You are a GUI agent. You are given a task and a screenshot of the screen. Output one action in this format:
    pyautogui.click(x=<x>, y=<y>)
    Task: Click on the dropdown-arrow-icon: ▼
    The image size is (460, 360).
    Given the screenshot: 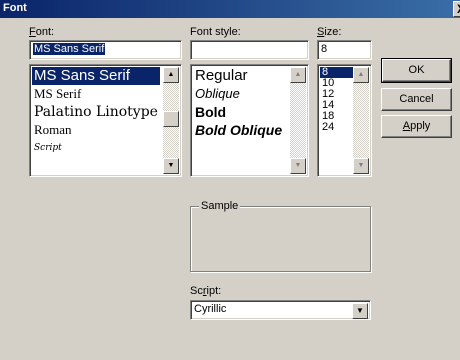 What is the action you would take?
    pyautogui.click(x=360, y=311)
    